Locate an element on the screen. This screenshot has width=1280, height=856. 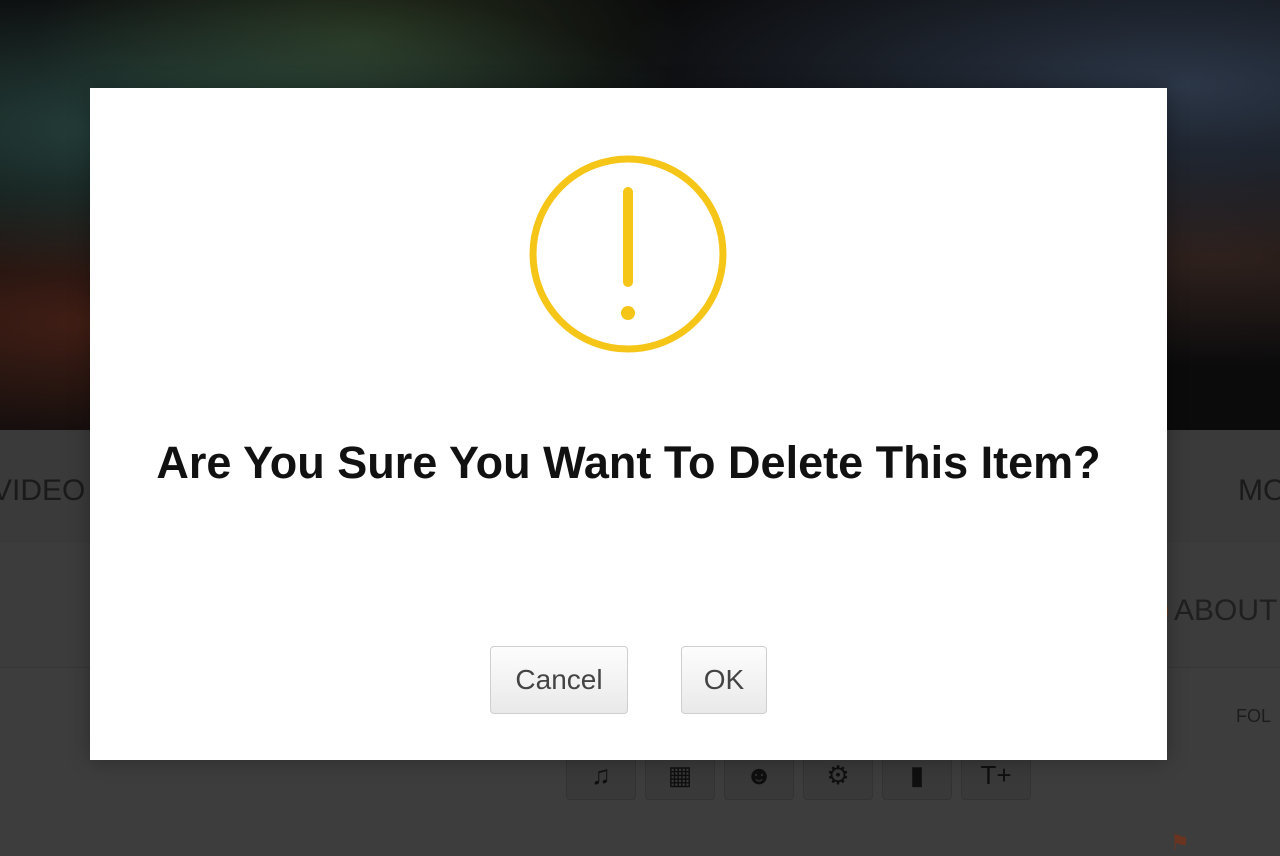
ok-button: OK is located at coordinates (724, 680).